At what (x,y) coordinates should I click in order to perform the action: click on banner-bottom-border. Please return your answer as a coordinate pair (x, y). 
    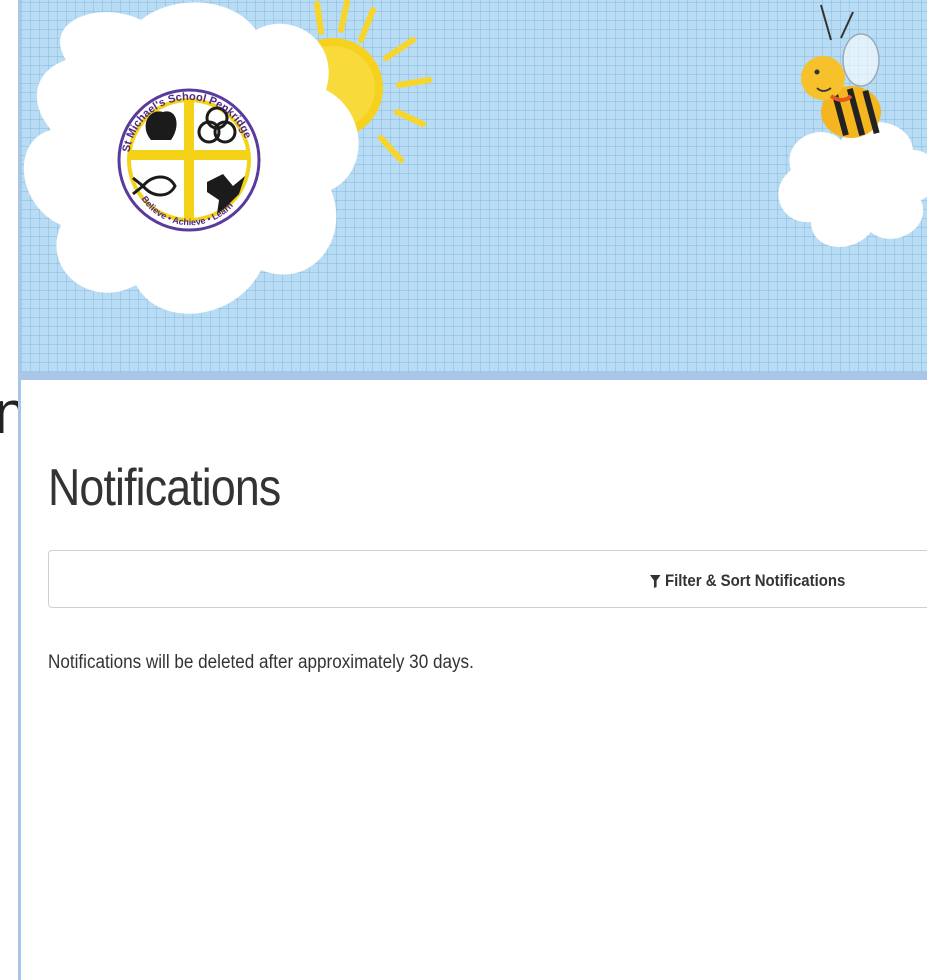
    Looking at the image, I should click on (474, 376).